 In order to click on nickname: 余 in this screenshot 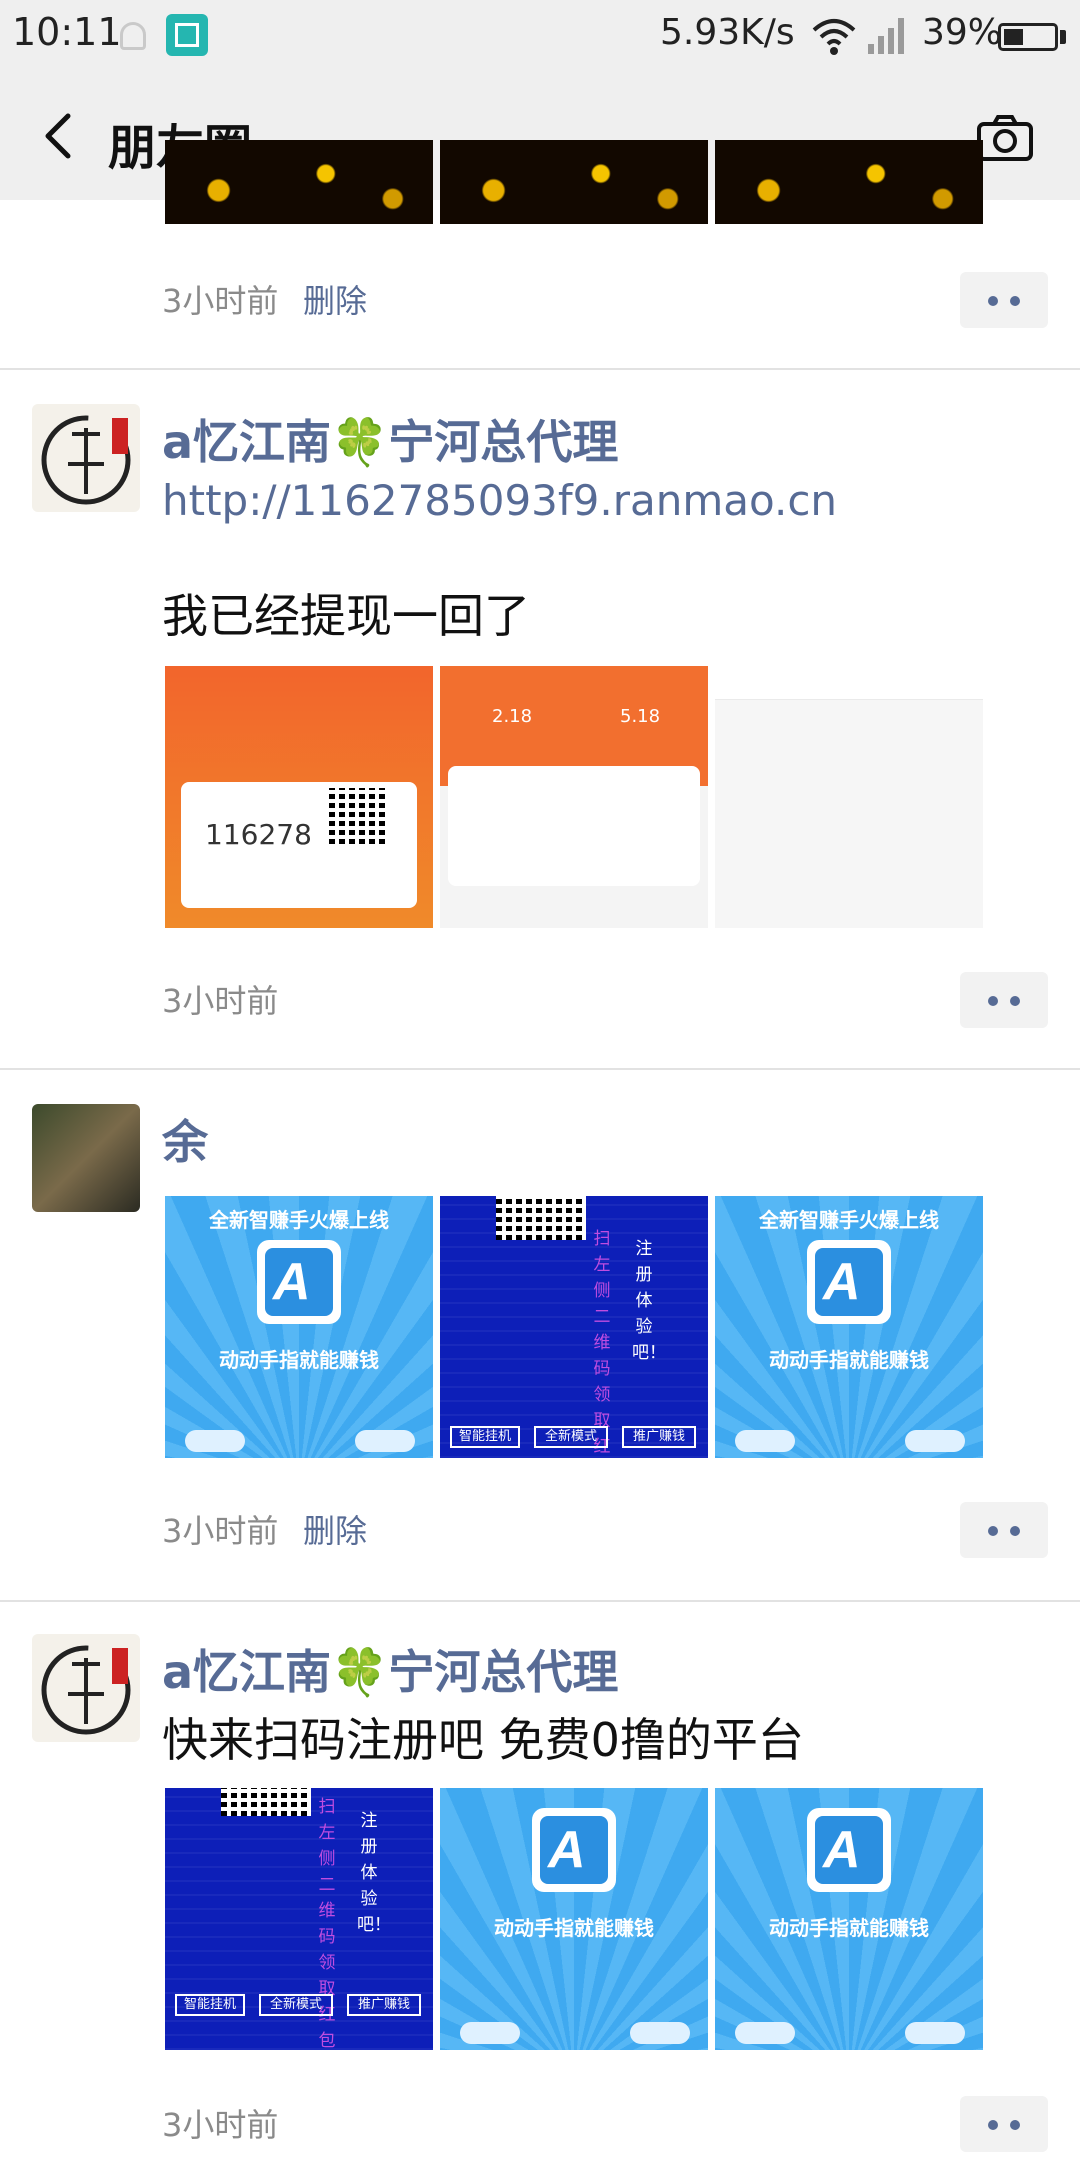, I will do `click(185, 1139)`.